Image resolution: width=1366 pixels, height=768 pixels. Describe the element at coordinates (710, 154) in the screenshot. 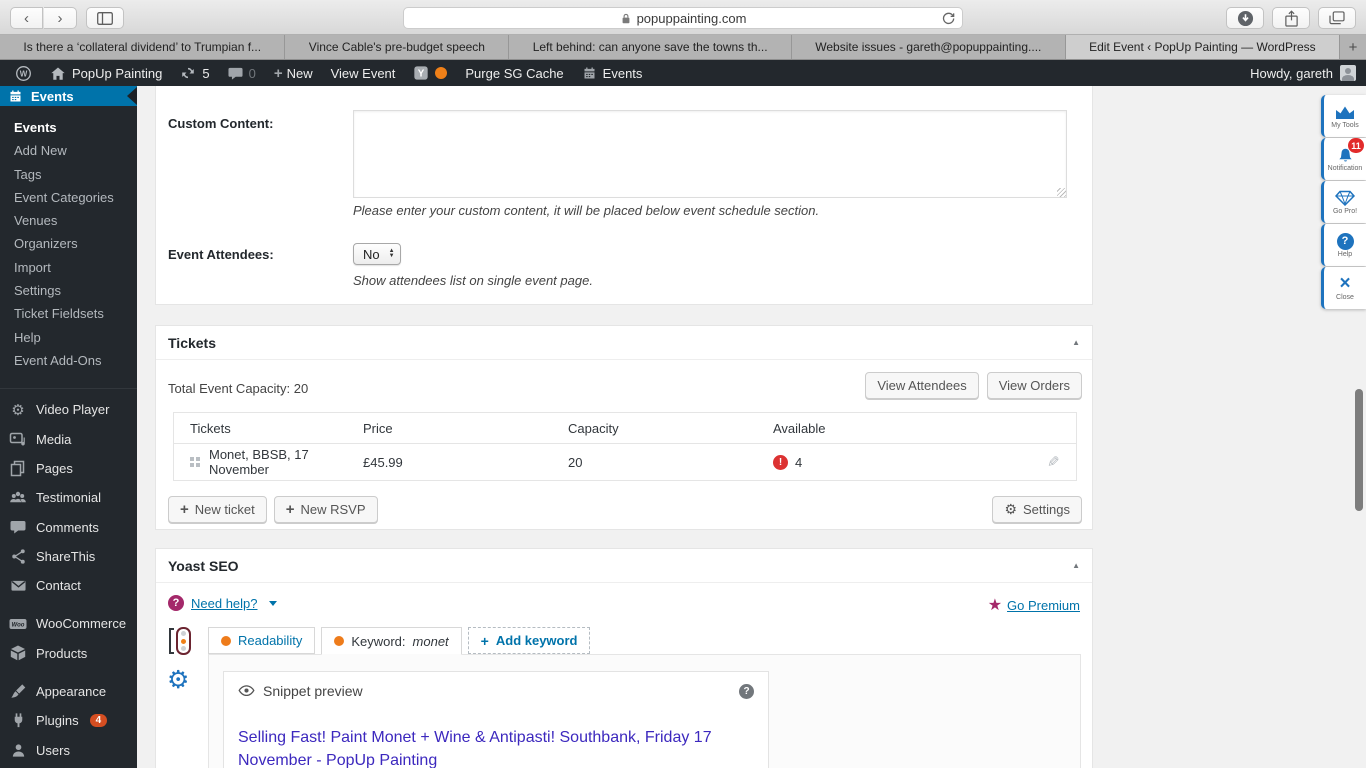

I see `custom-content-textarea` at that location.